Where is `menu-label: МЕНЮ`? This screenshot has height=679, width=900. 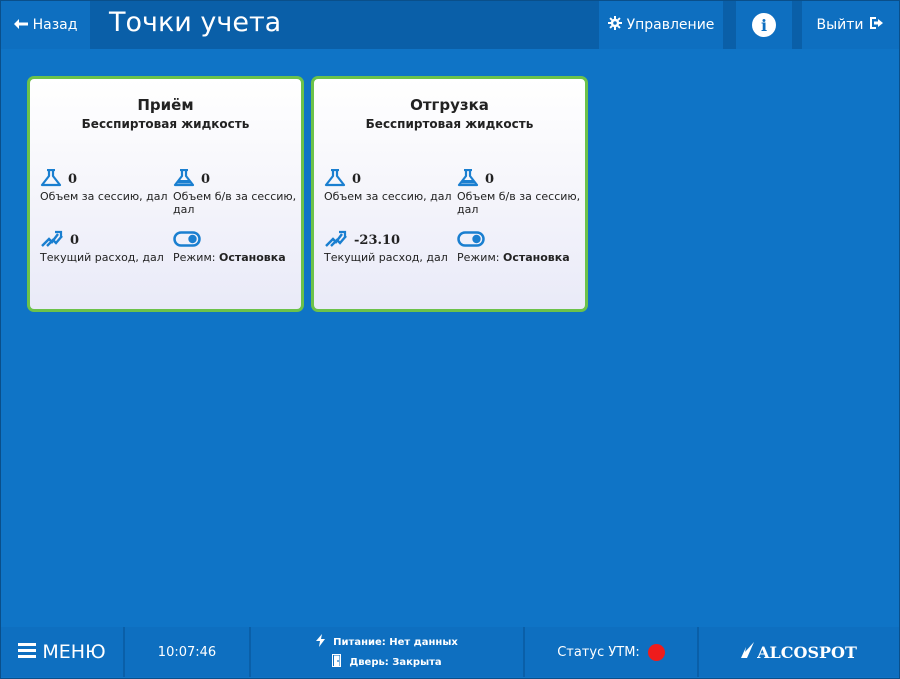
menu-label: МЕНЮ is located at coordinates (74, 652).